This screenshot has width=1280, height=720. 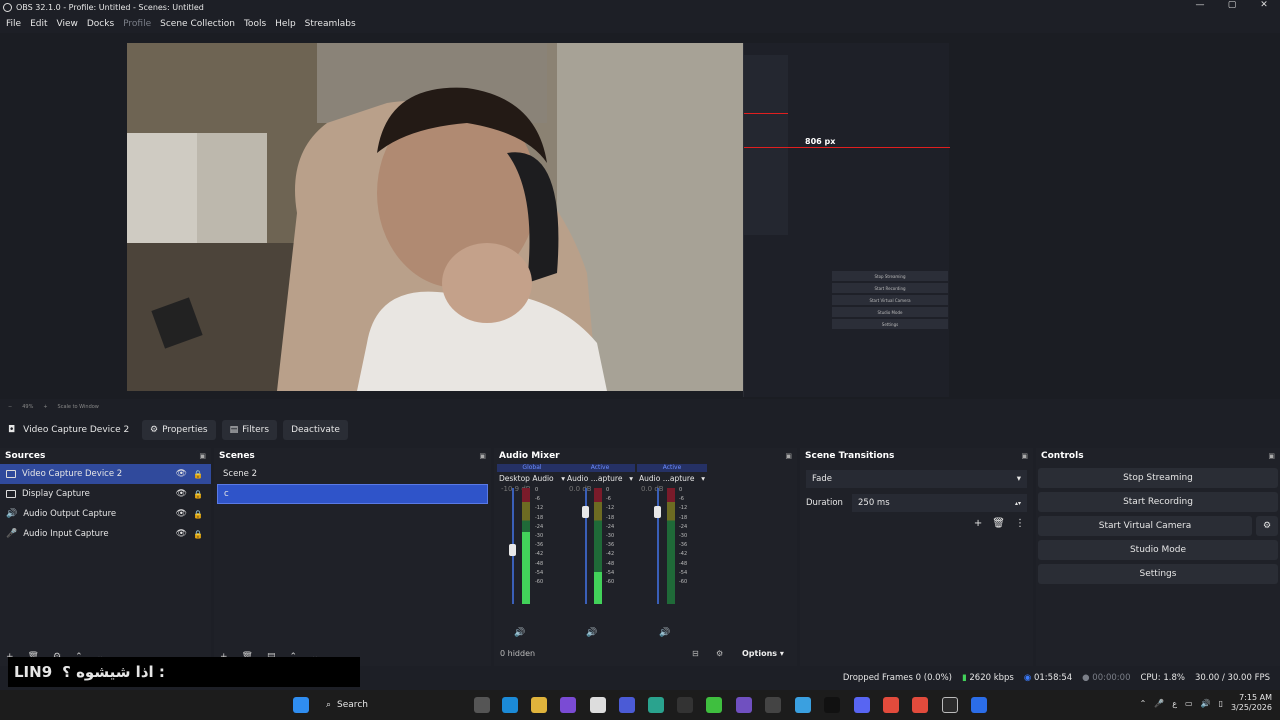 I want to click on task-view-icon, so click(x=482, y=705).